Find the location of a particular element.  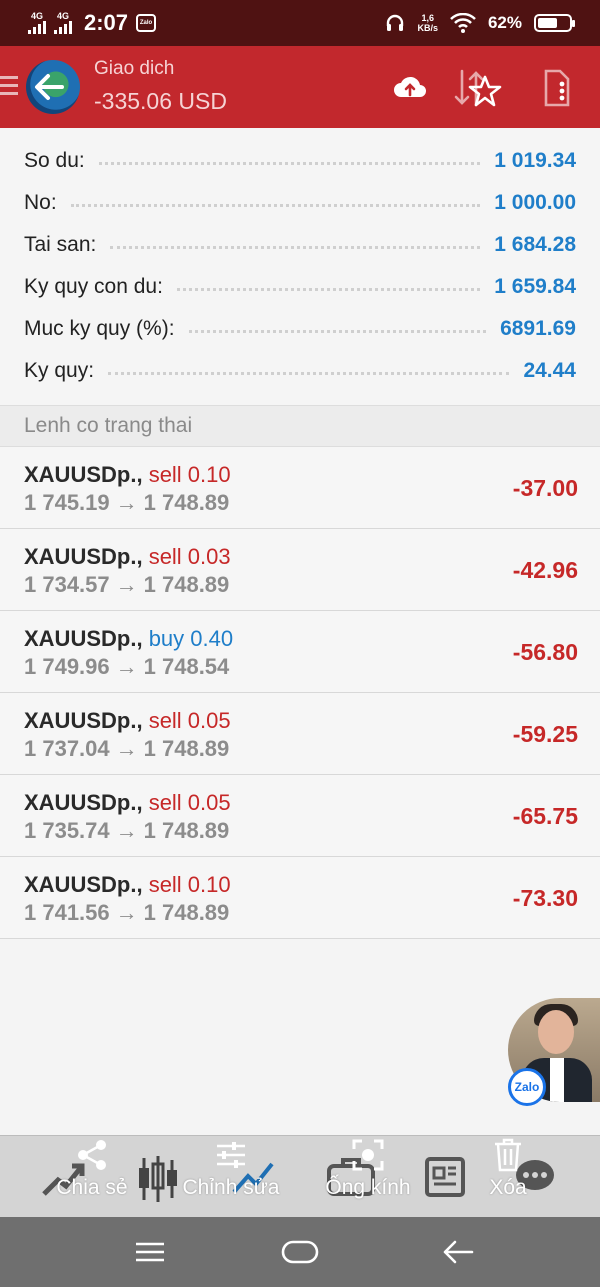

recent-apps-button is located at coordinates (150, 1252).